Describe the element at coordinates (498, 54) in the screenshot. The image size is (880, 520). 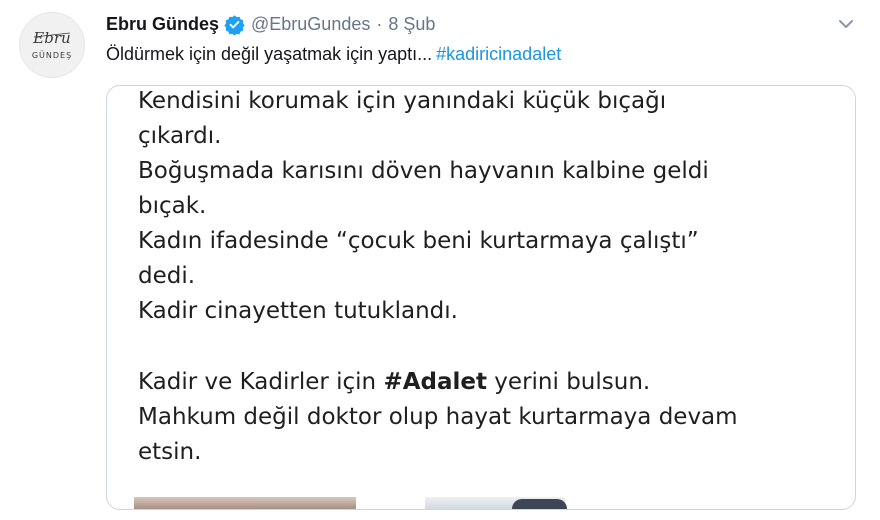
I see `hashtag-link: #kadiricinadalet` at that location.